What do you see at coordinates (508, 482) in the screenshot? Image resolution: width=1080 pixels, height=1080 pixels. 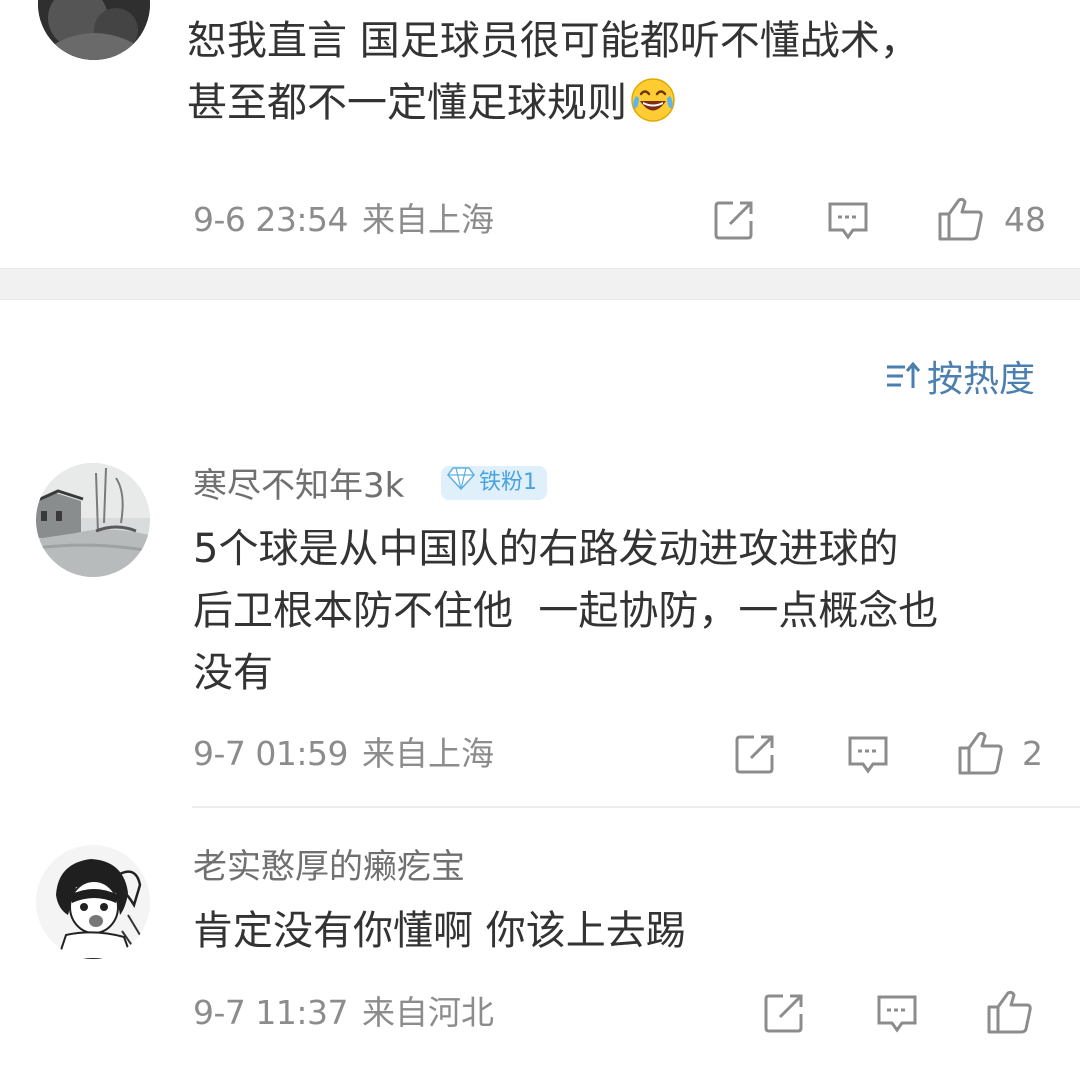 I see `badge-label: 铁粉1` at bounding box center [508, 482].